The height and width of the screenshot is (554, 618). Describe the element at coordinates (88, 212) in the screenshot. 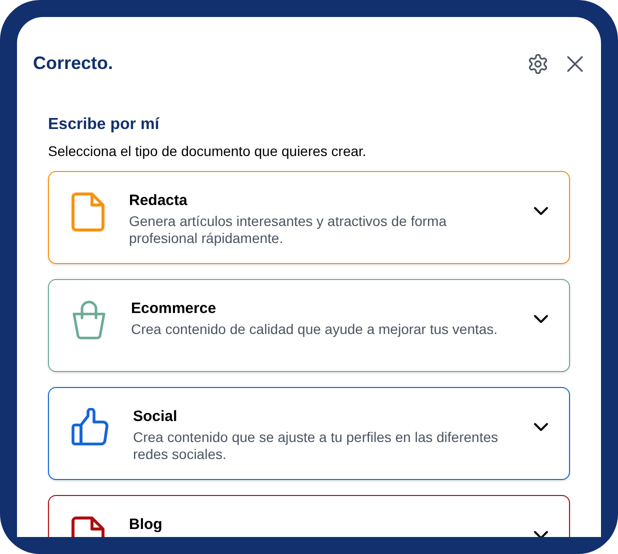

I see `document-icon` at that location.